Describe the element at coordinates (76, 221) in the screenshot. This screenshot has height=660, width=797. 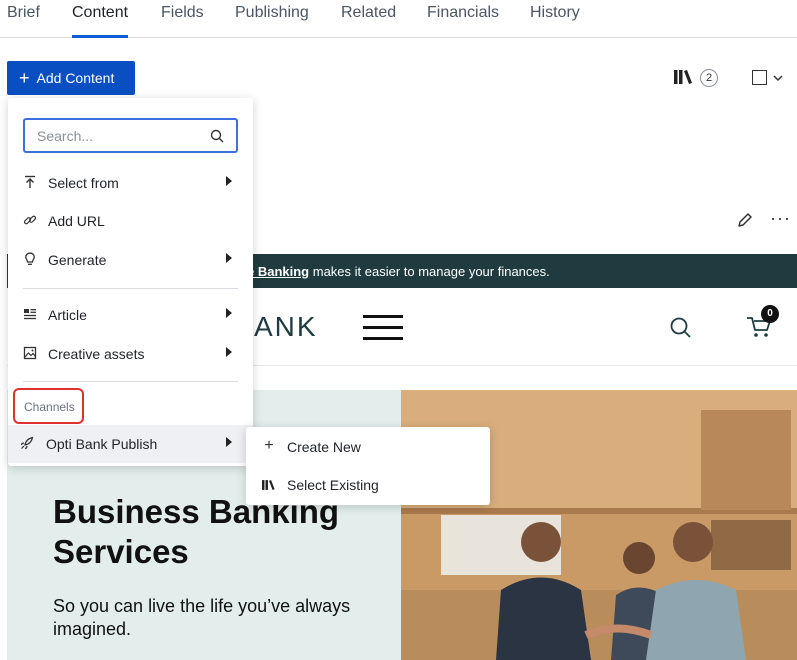
I see `menu-item-label: Add URL` at that location.